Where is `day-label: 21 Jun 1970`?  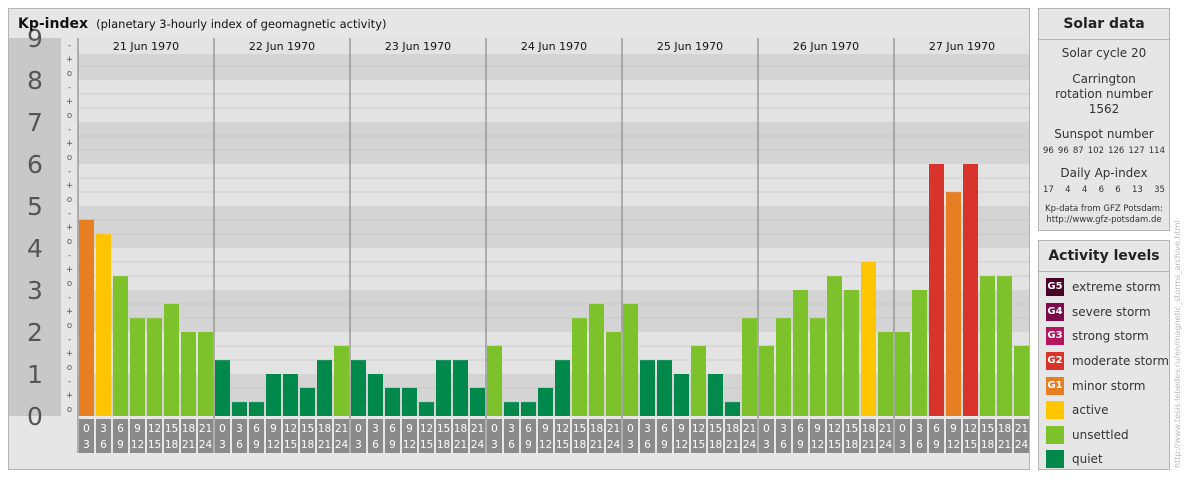
day-label: 21 Jun 1970 is located at coordinates (146, 46).